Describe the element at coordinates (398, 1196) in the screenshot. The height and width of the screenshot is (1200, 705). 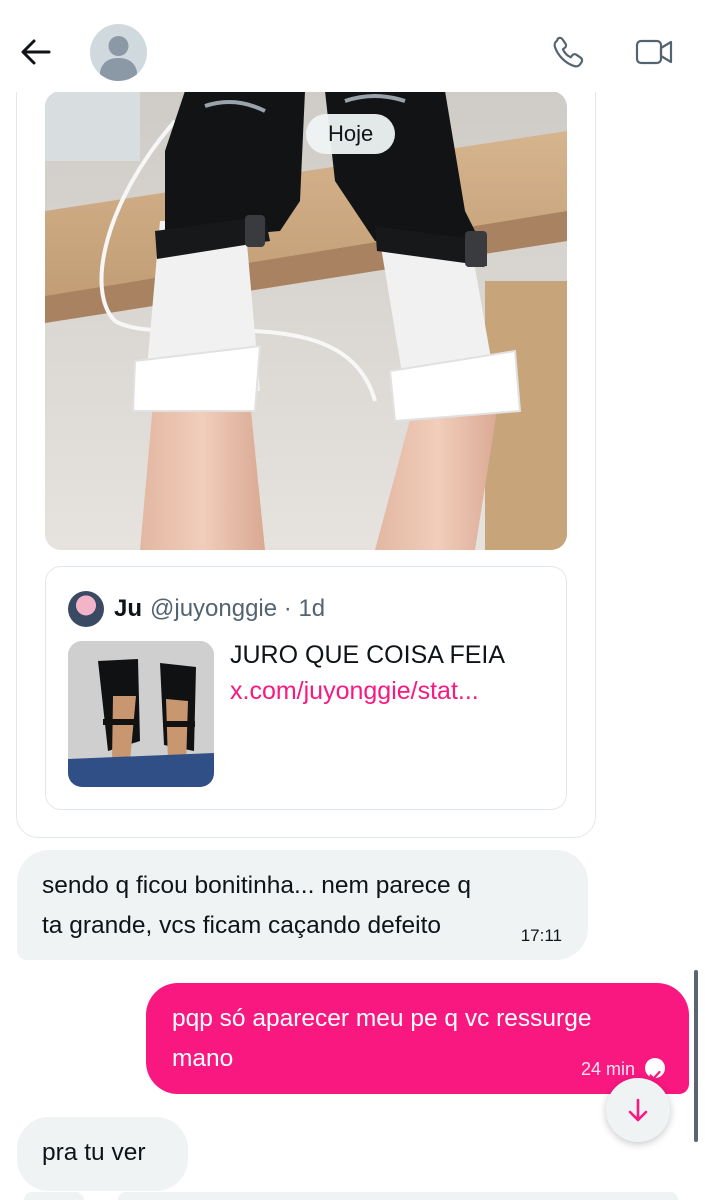
I see `message-input` at that location.